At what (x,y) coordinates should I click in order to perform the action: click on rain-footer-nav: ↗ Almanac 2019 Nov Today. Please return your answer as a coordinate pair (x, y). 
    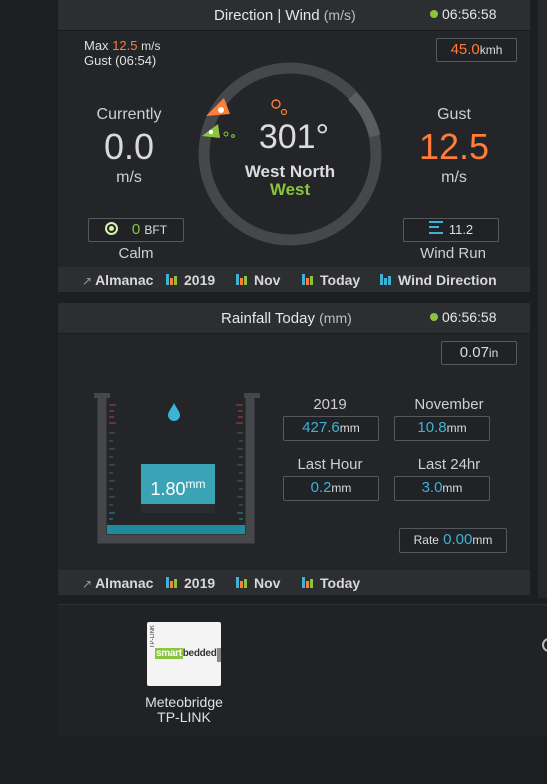
    Looking at the image, I should click on (294, 582).